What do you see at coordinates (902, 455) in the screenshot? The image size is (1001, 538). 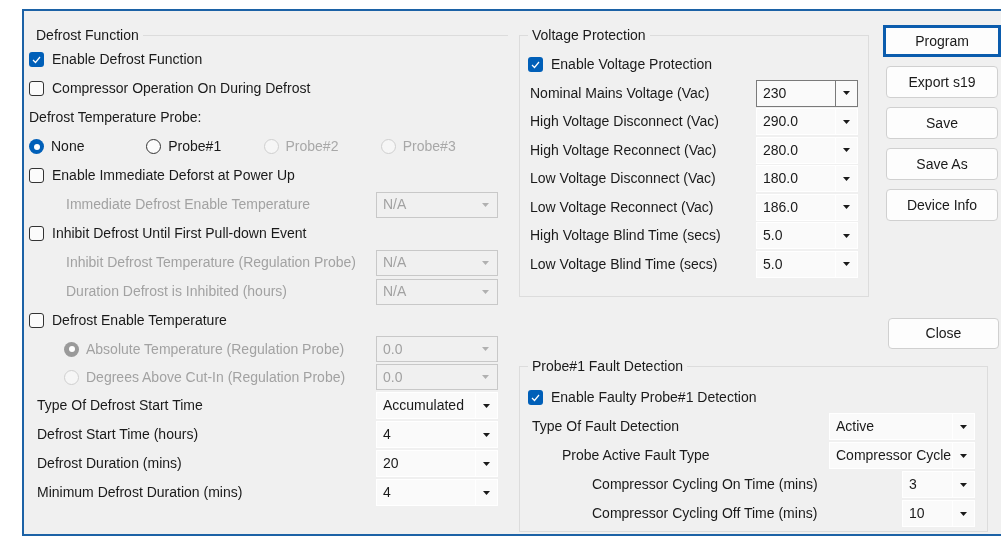 I see `dropdown: Compressor Cycle` at bounding box center [902, 455].